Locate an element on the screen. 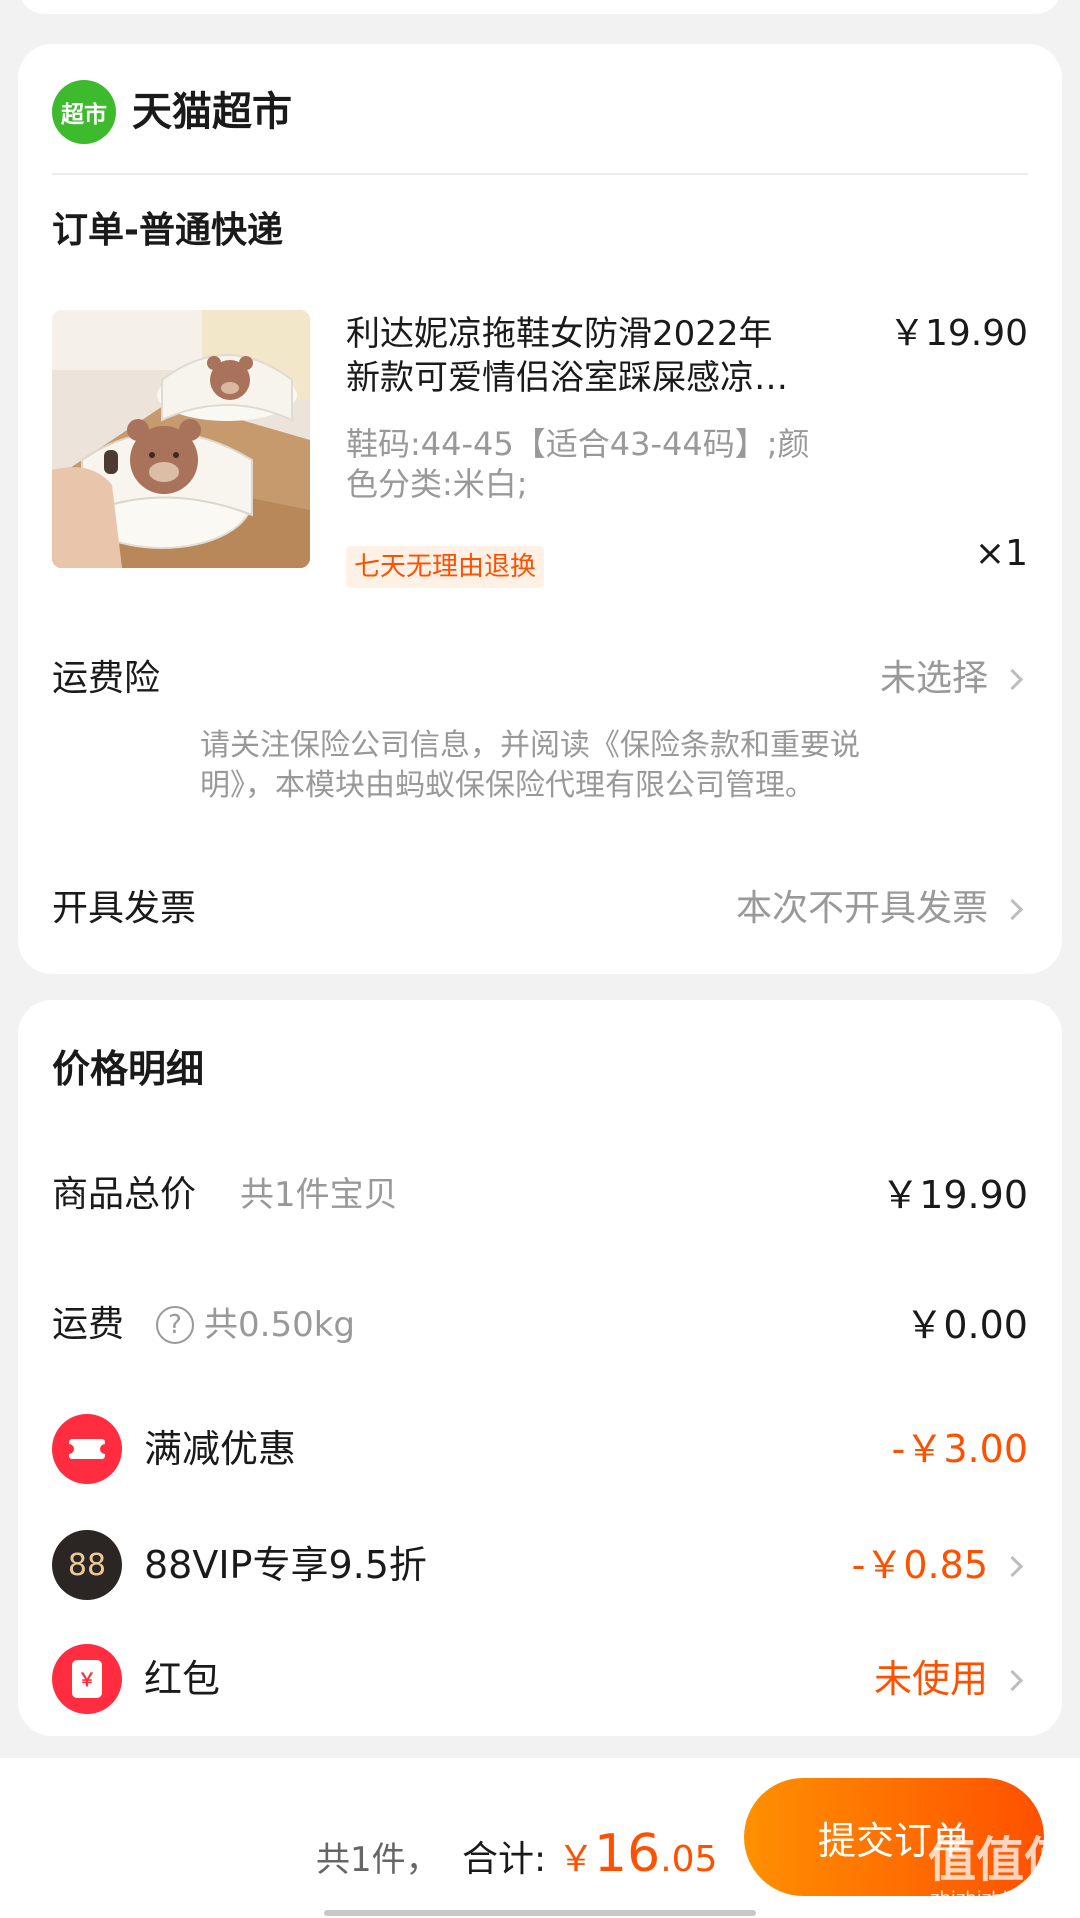 This screenshot has height=1918, width=1080. red-packet-value: 未使用 is located at coordinates (931, 1679).